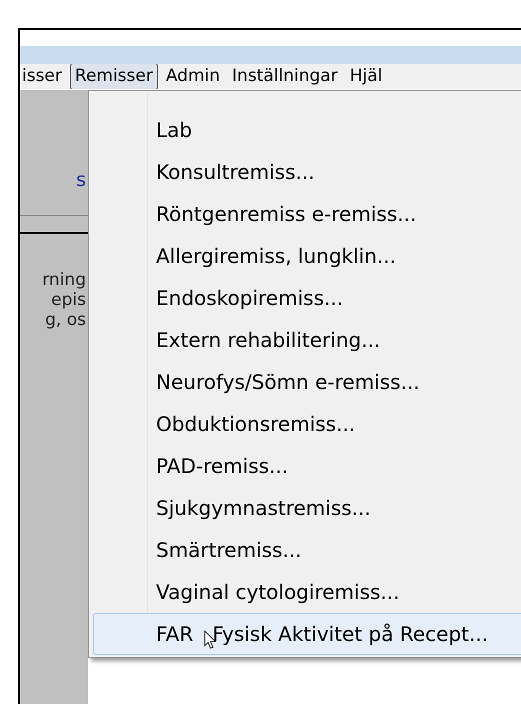  What do you see at coordinates (64, 280) in the screenshot?
I see `text-line: rning` at bounding box center [64, 280].